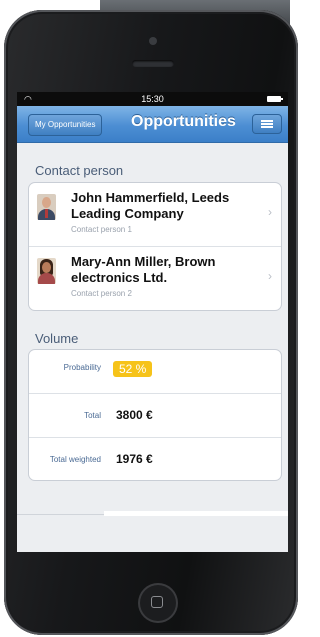 The width and height of the screenshot is (320, 637). I want to click on front-camera, so click(153, 41).